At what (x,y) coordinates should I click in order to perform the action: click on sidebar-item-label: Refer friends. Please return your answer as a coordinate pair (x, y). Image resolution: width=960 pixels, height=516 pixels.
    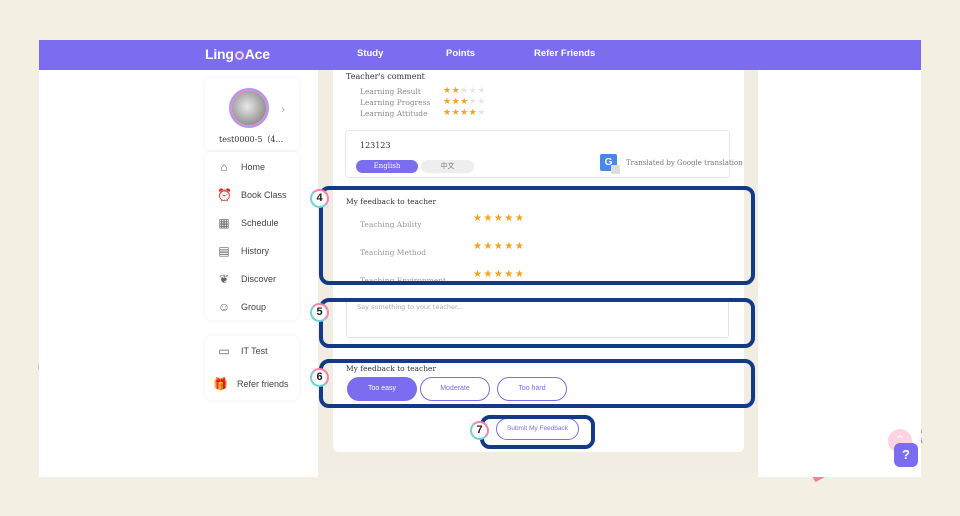
    Looking at the image, I should click on (263, 384).